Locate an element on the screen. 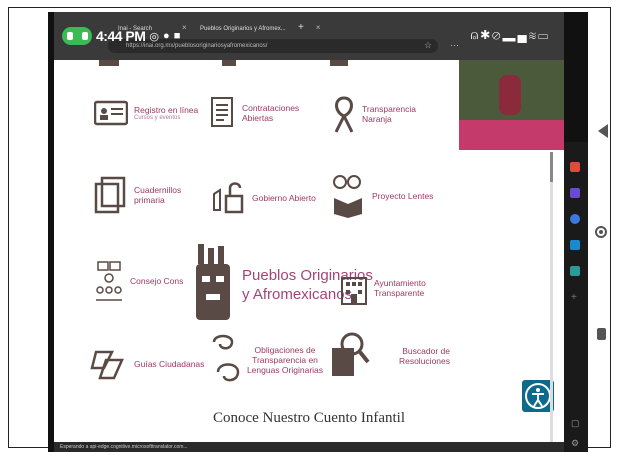  video-person is located at coordinates (510, 95).